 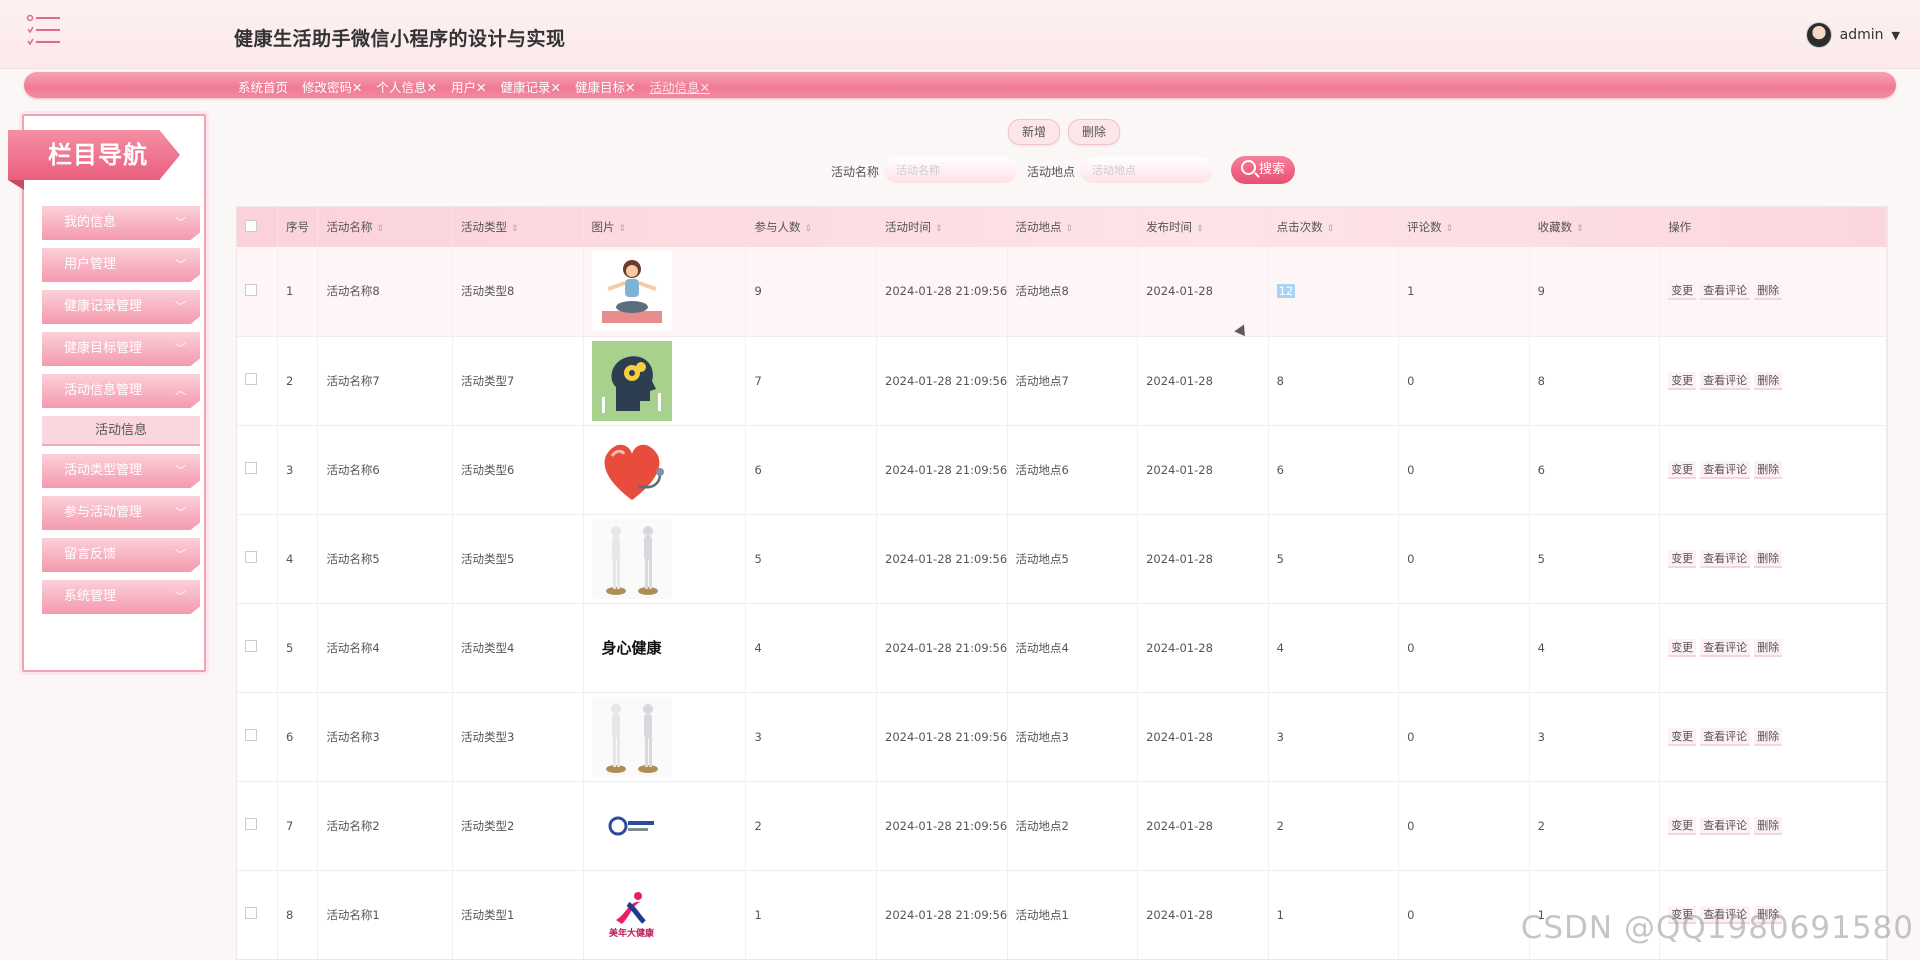 I want to click on column-header: 发布时间 ⇕, so click(x=1203, y=227).